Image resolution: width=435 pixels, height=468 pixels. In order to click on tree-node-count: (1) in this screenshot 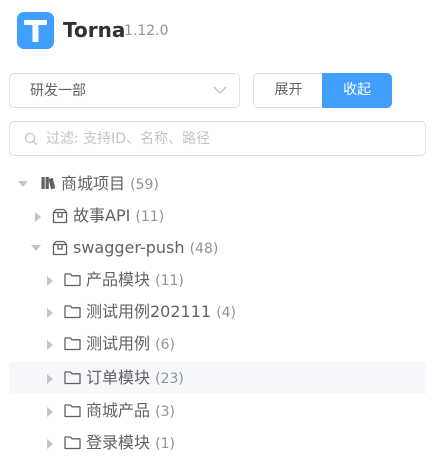, I will do `click(165, 444)`.